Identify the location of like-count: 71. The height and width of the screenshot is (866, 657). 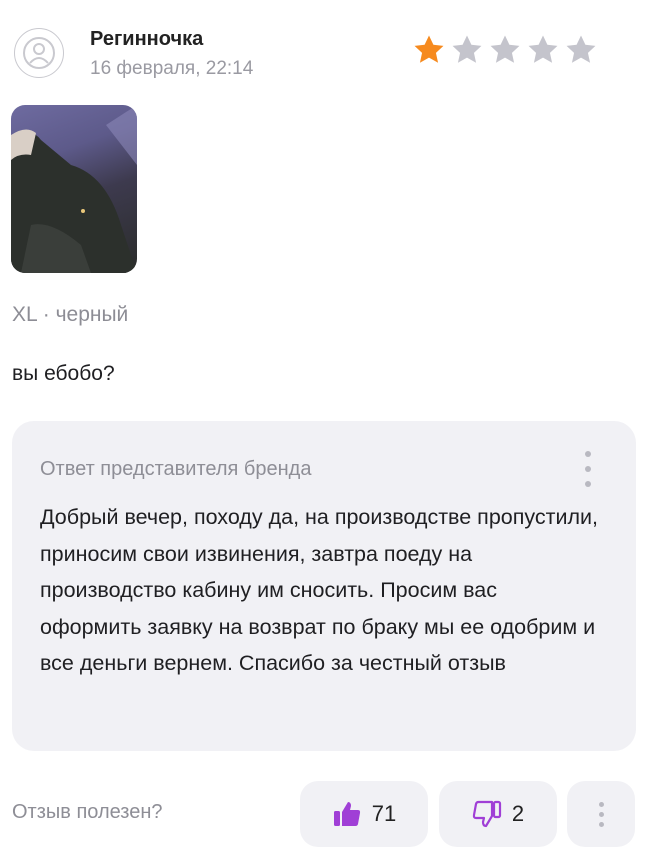
(384, 813).